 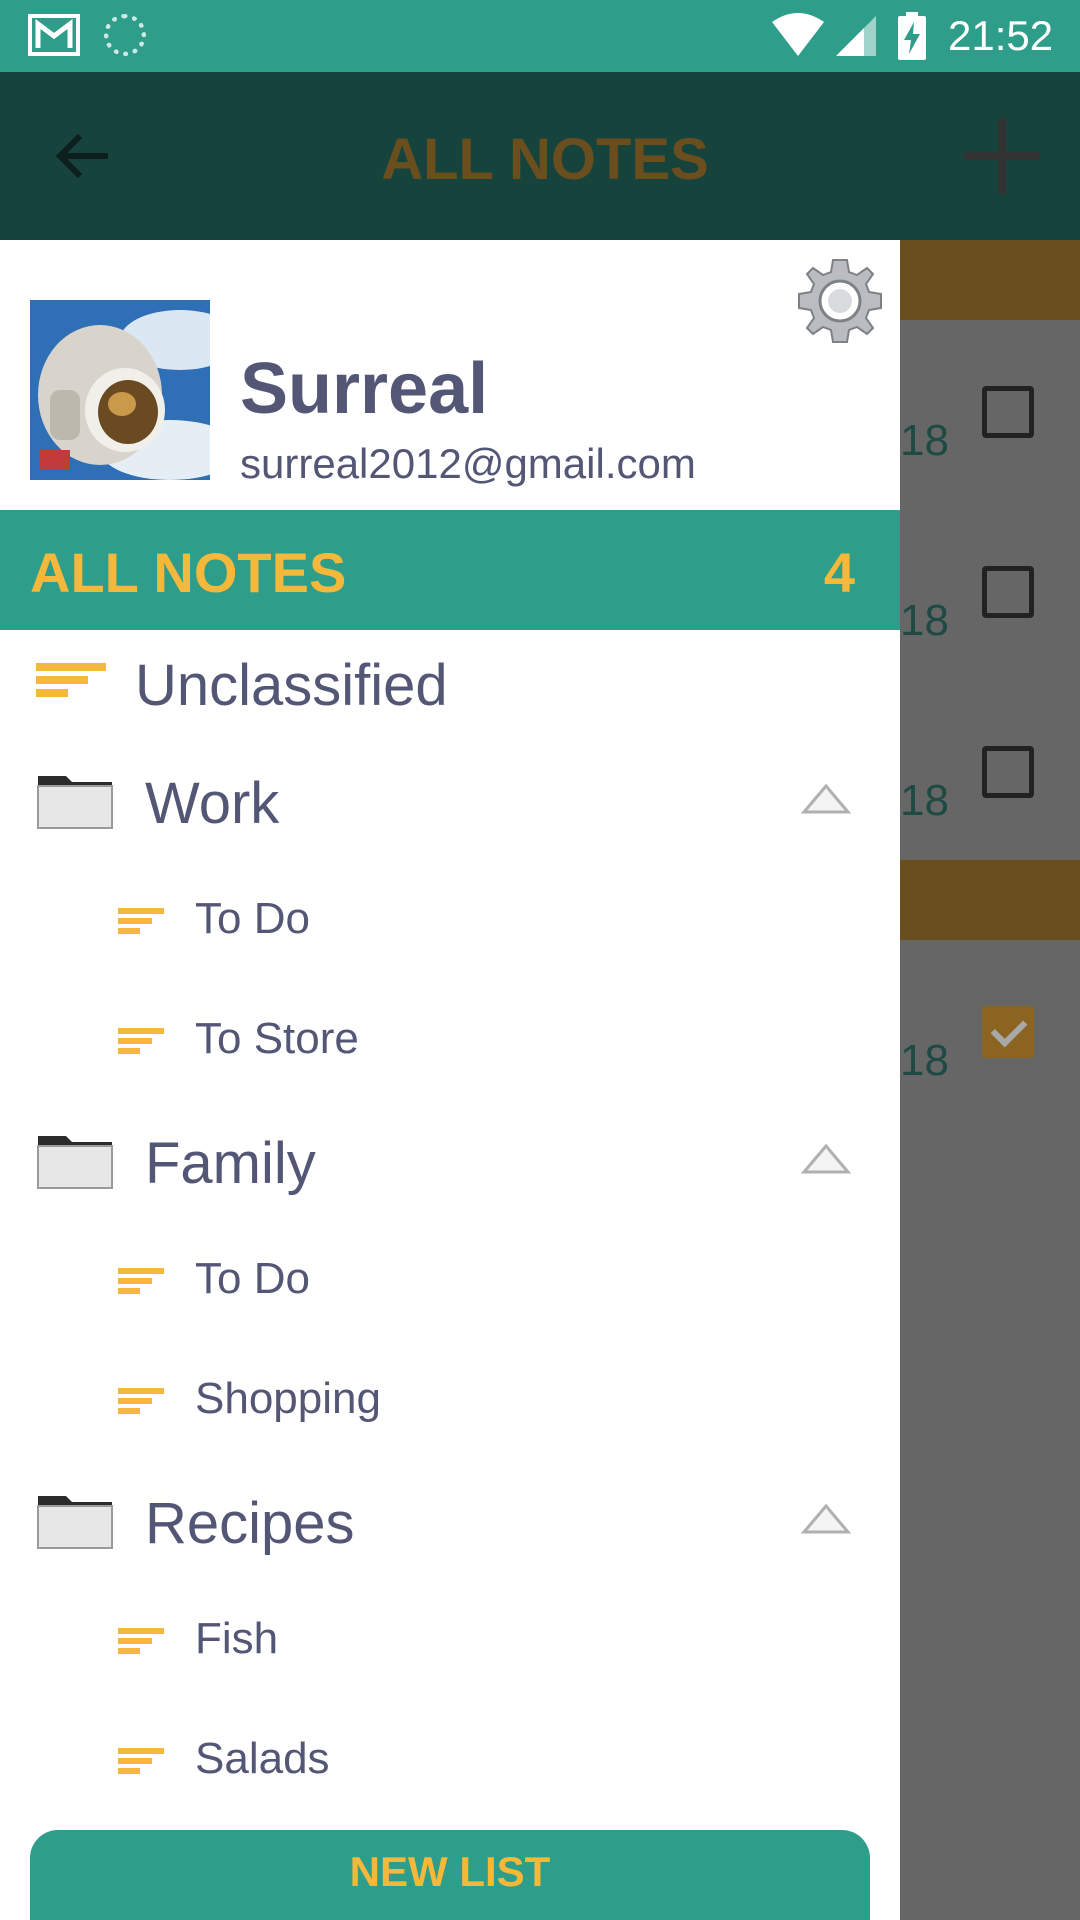 I want to click on unclassified-item: Unclassified, so click(x=450, y=690).